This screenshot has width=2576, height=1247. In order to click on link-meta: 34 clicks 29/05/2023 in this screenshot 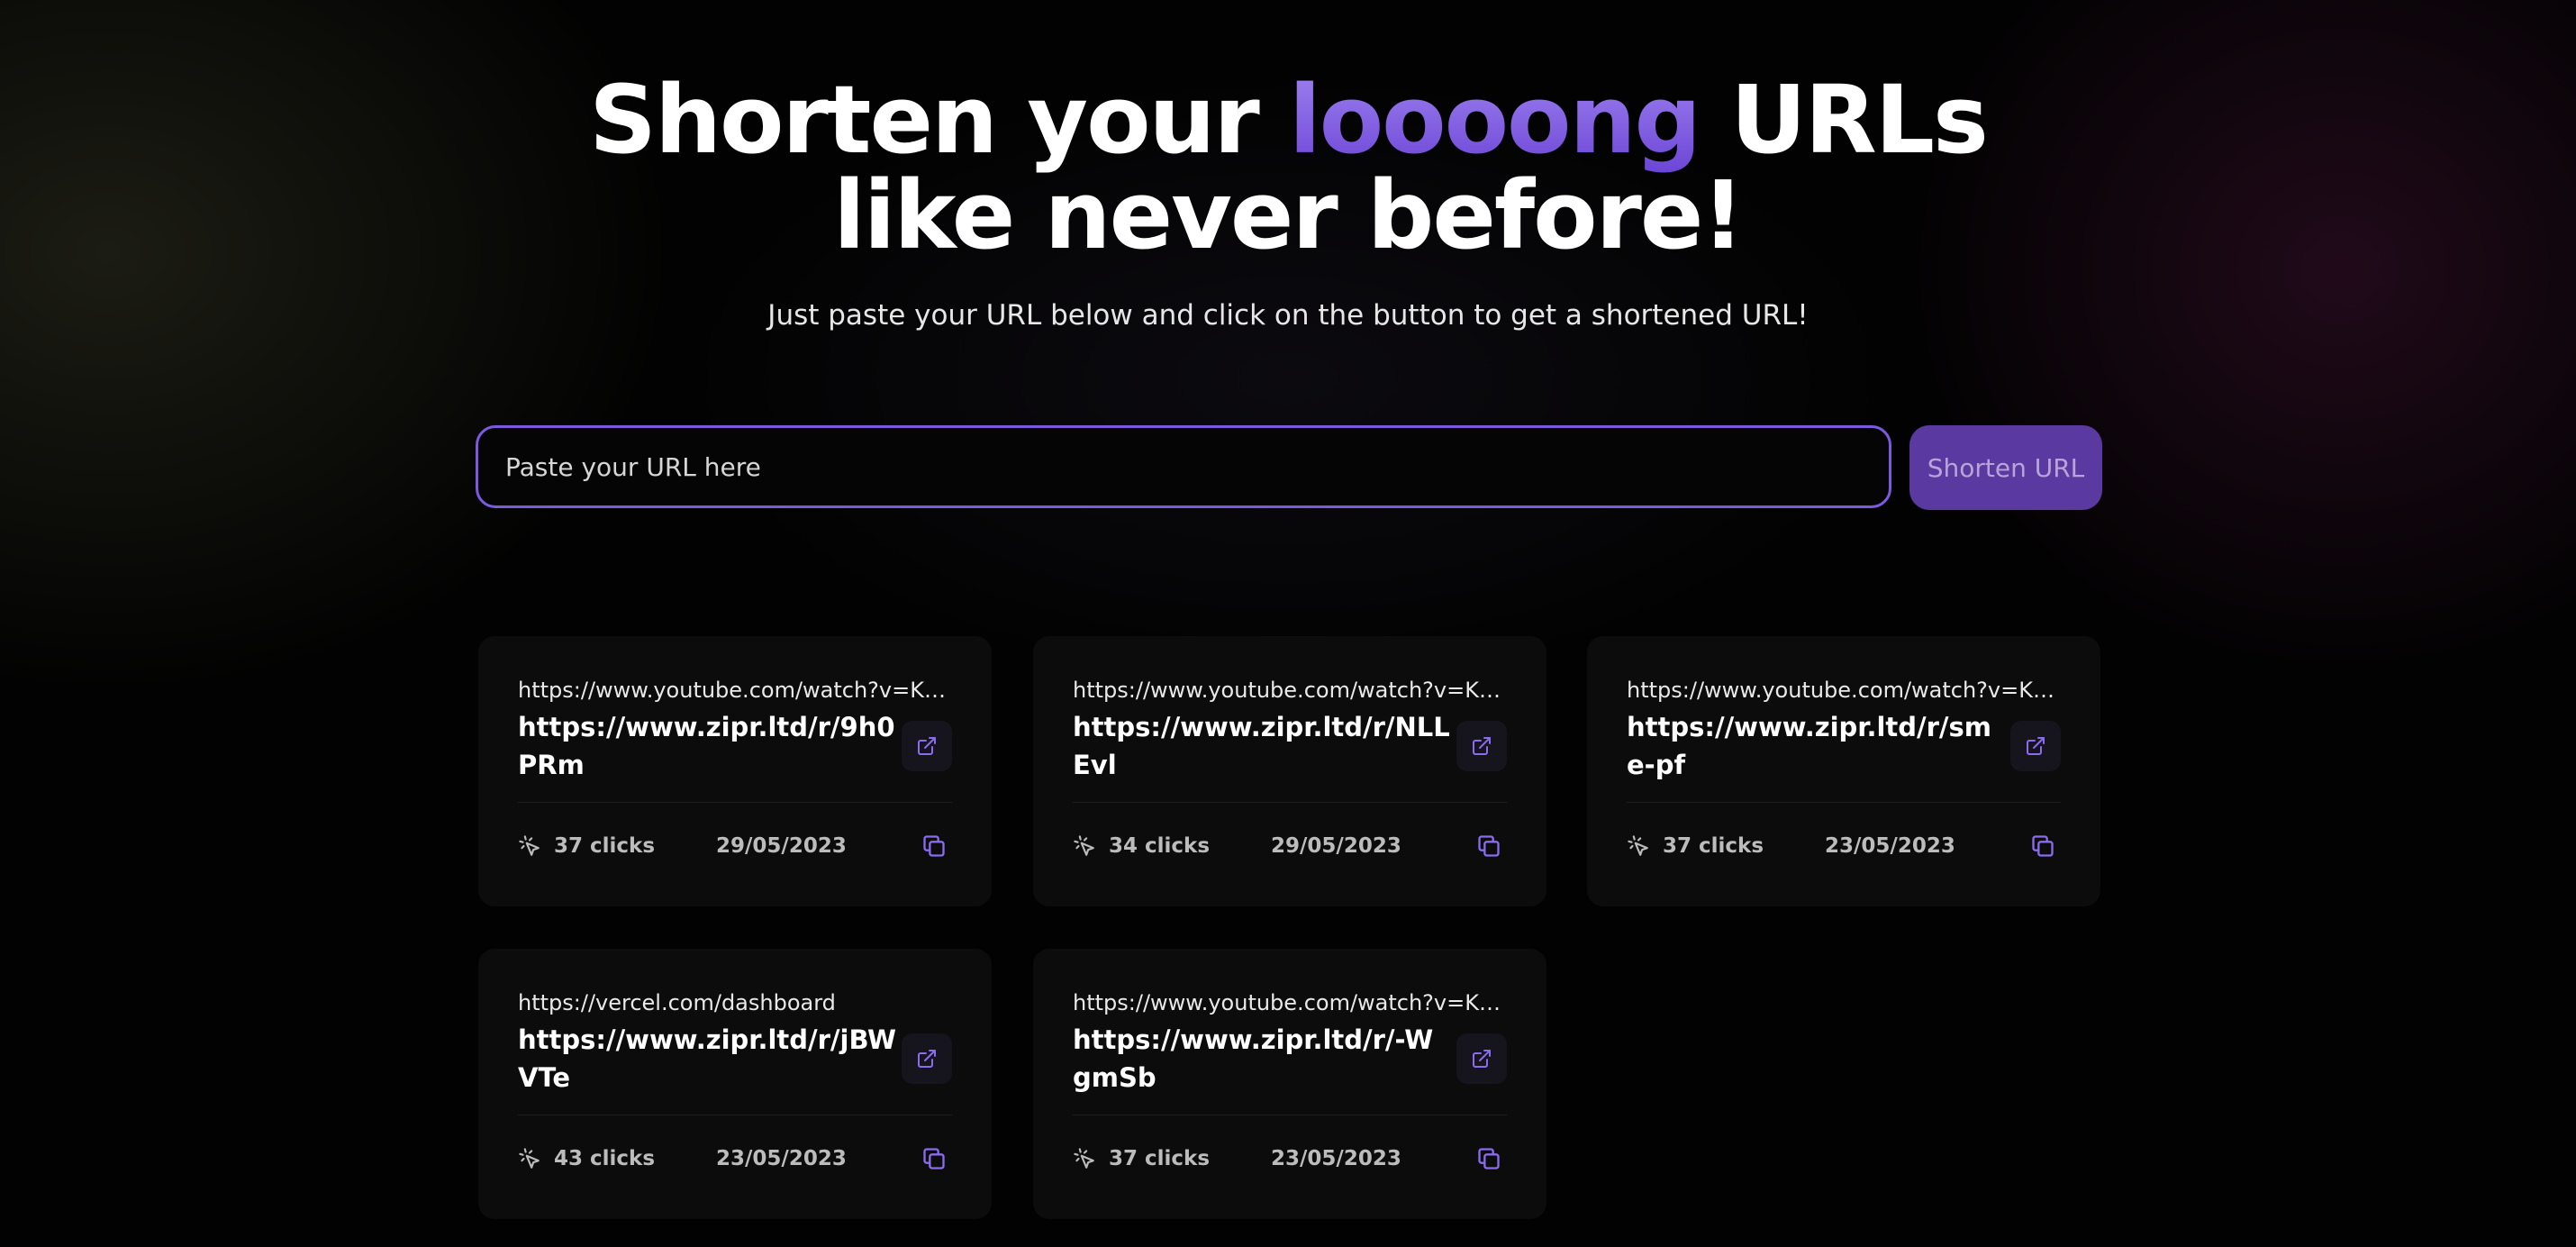, I will do `click(1290, 846)`.